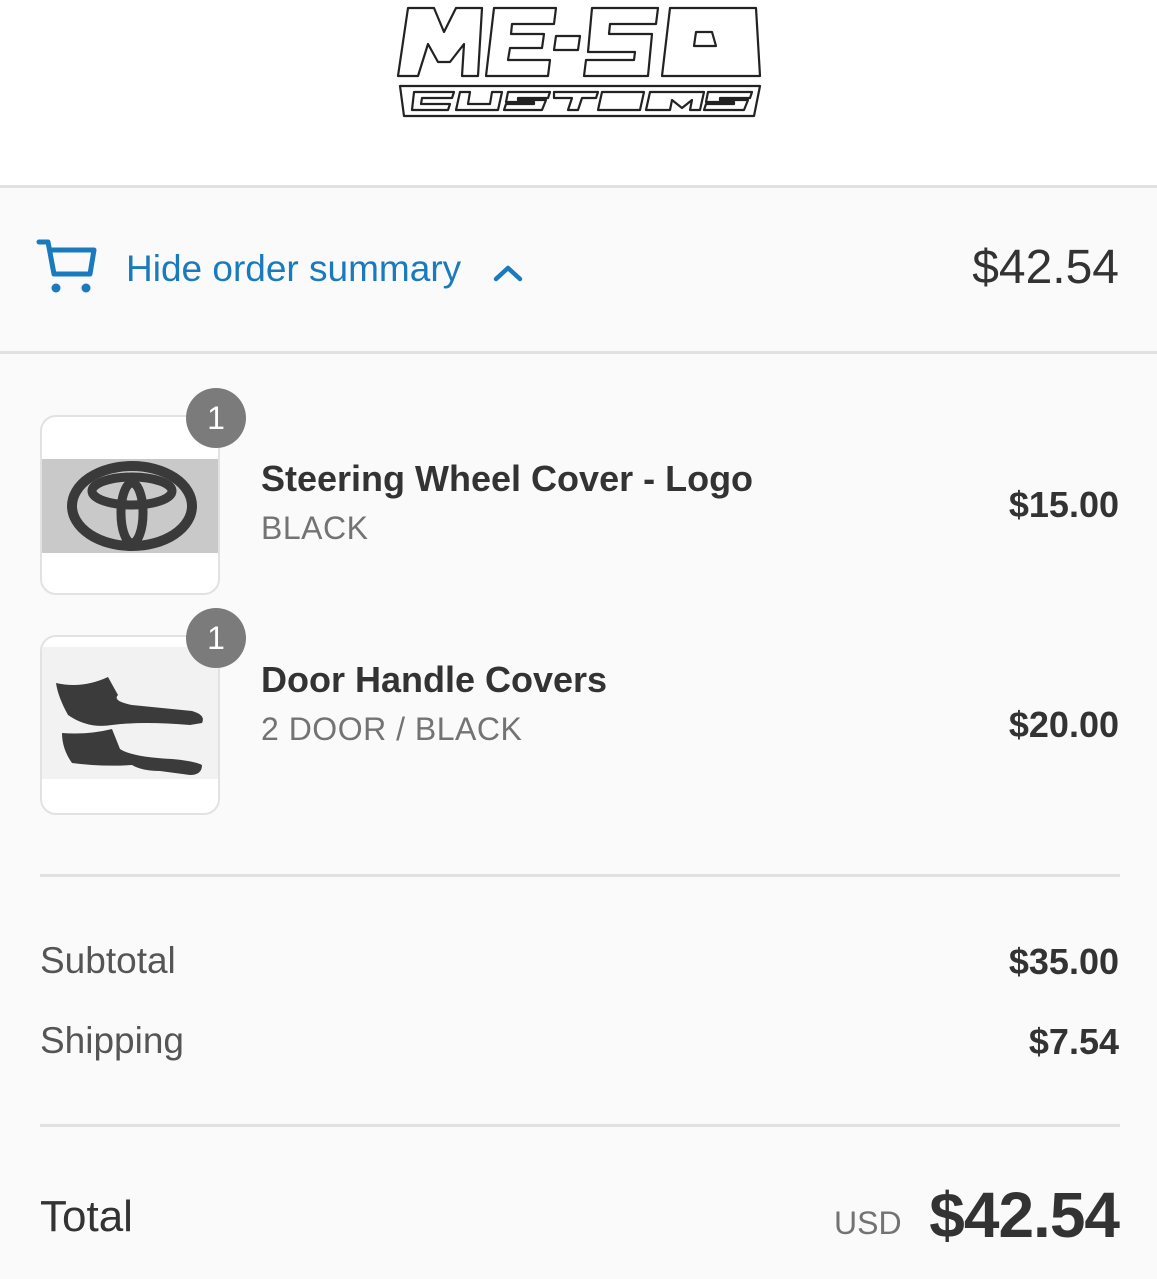  I want to click on product-variant: 2 DOOR / BLACK, so click(392, 729).